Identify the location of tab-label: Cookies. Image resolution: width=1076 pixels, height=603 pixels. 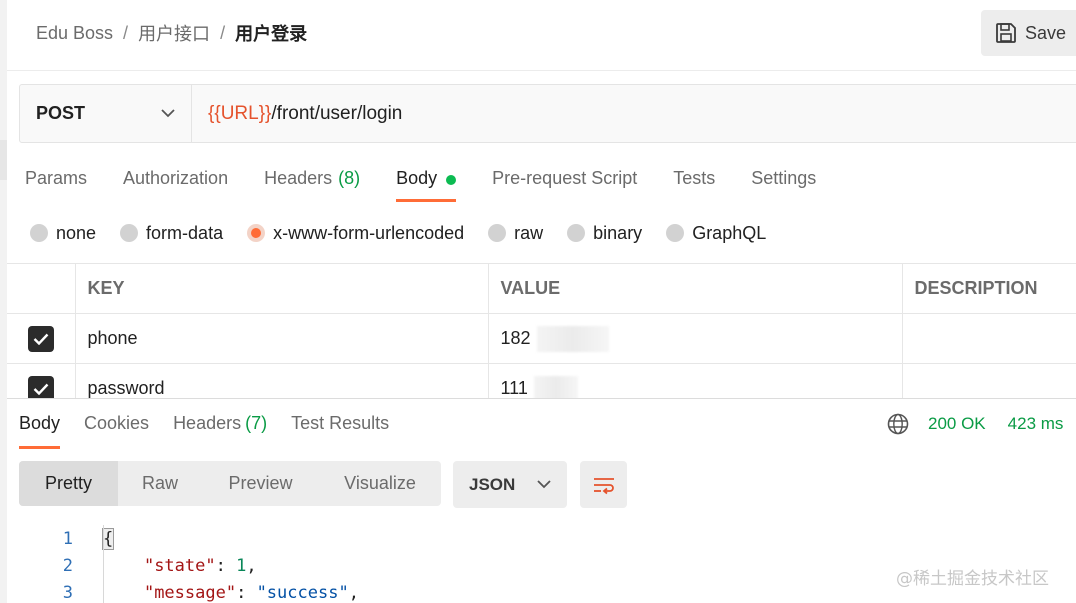
(117, 423).